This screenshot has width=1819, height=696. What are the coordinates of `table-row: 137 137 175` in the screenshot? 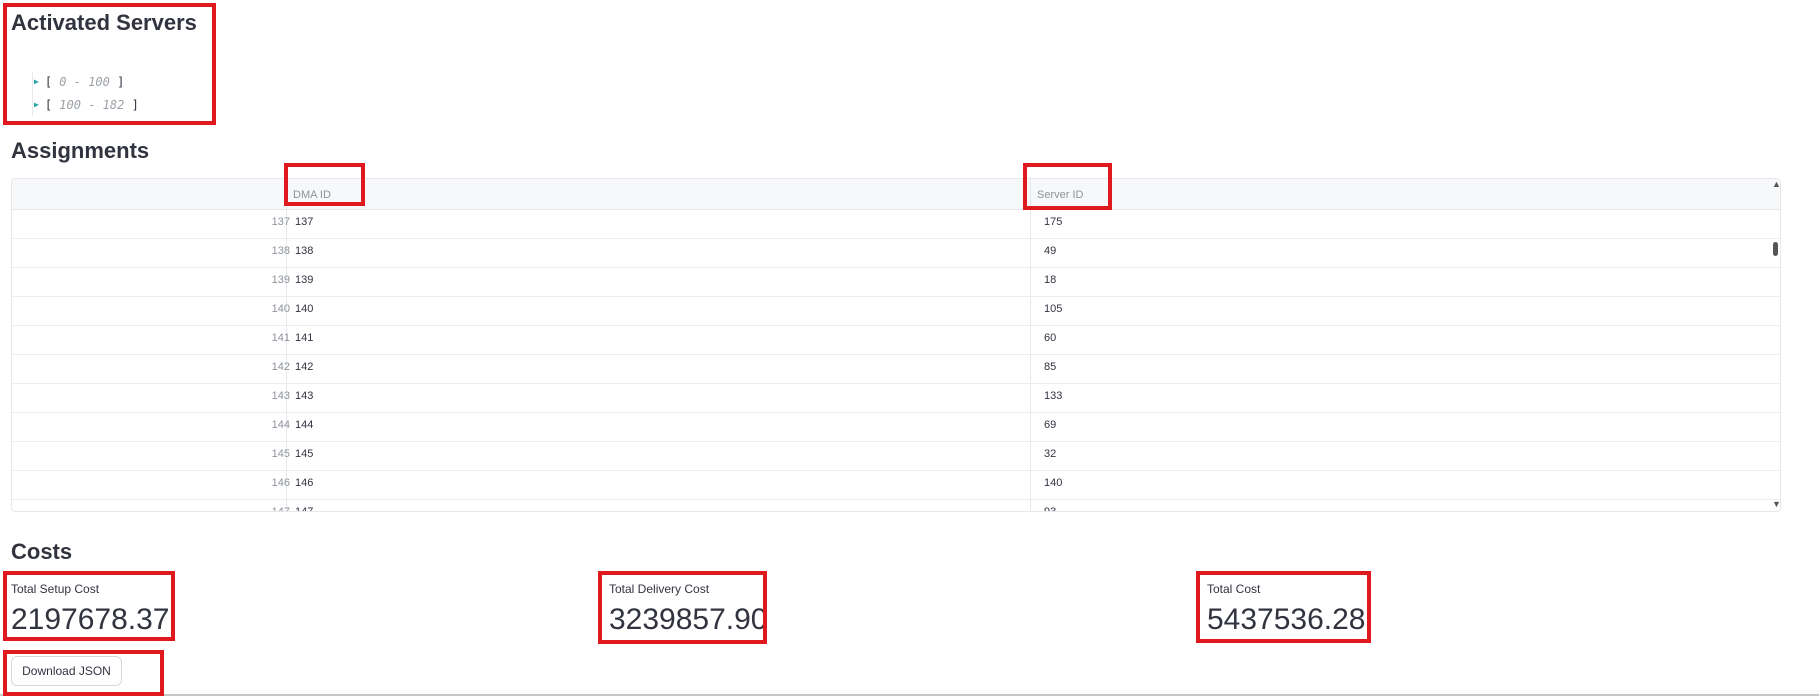 It's located at (896, 224).